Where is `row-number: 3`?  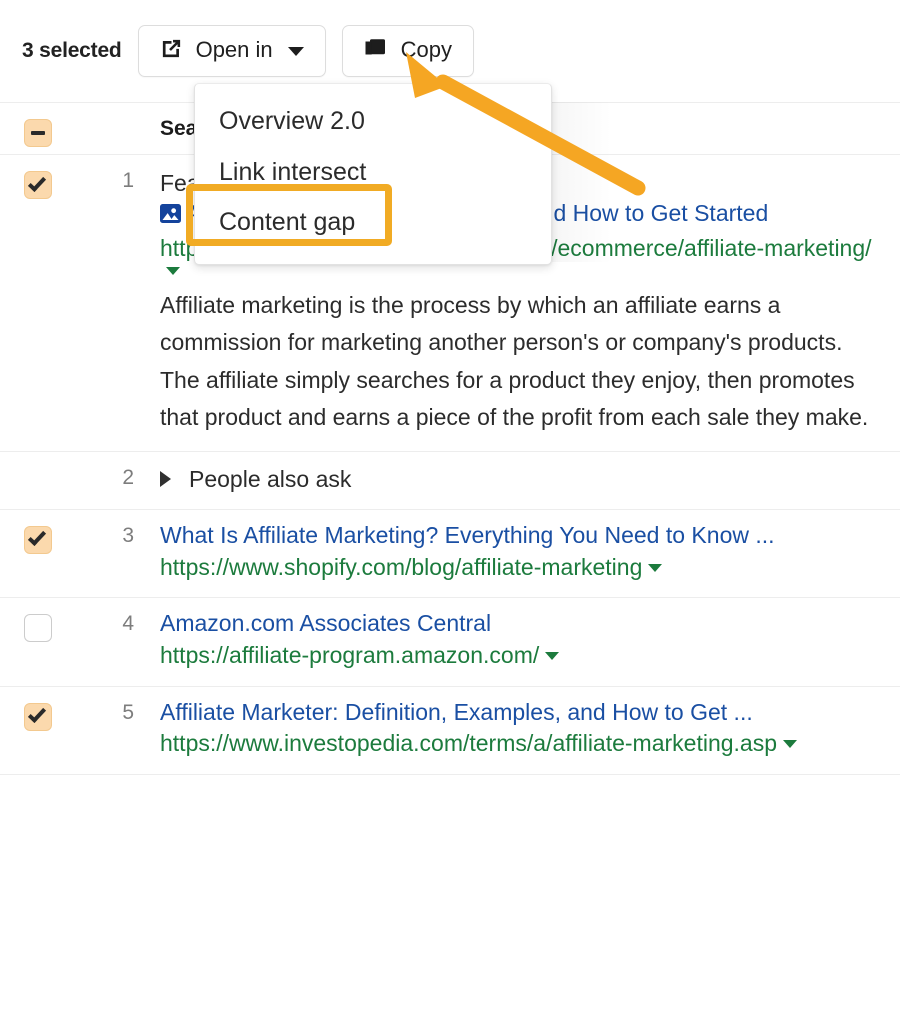
row-number: 3 is located at coordinates (128, 535).